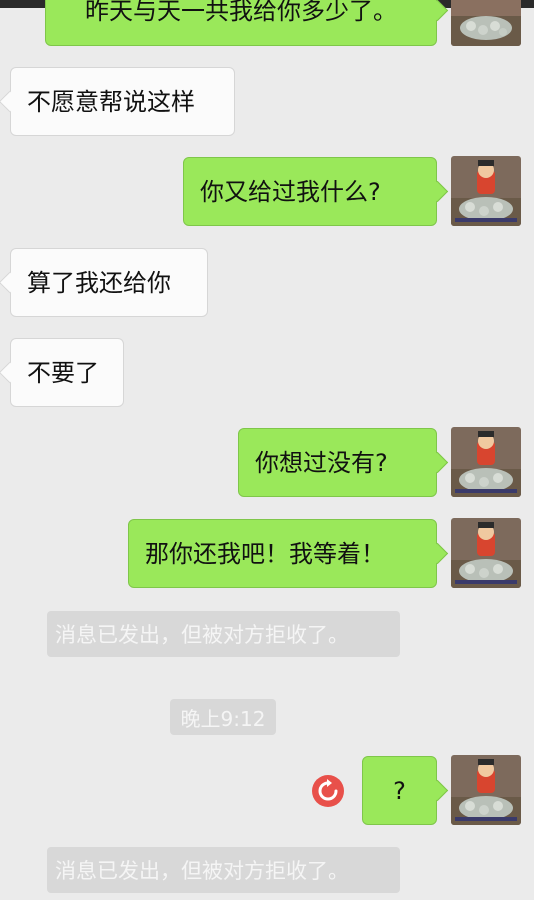 This screenshot has width=534, height=900. Describe the element at coordinates (63, 372) in the screenshot. I see `message-text: 不要了` at that location.